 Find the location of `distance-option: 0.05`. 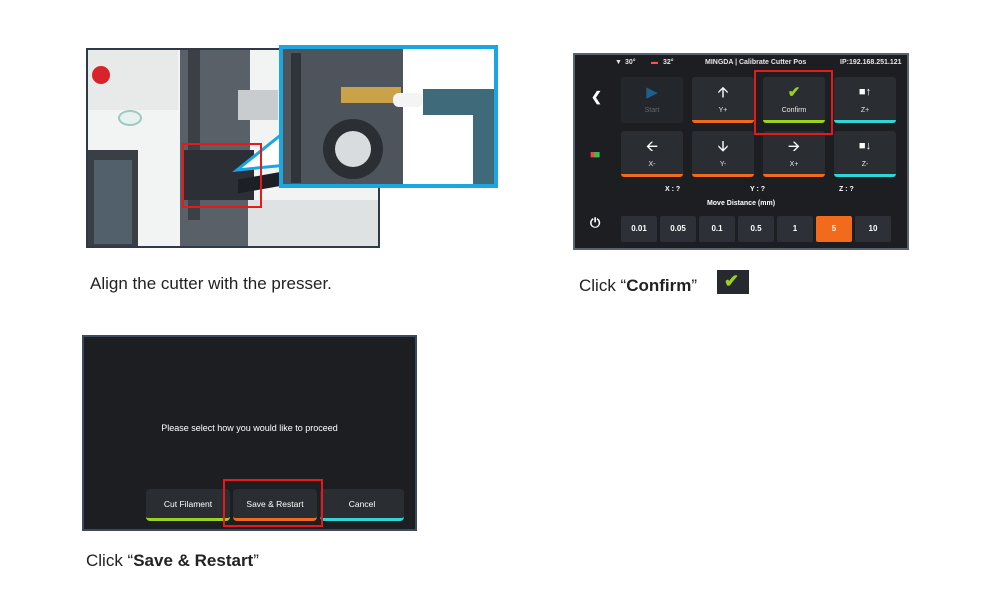

distance-option: 0.05 is located at coordinates (678, 229).